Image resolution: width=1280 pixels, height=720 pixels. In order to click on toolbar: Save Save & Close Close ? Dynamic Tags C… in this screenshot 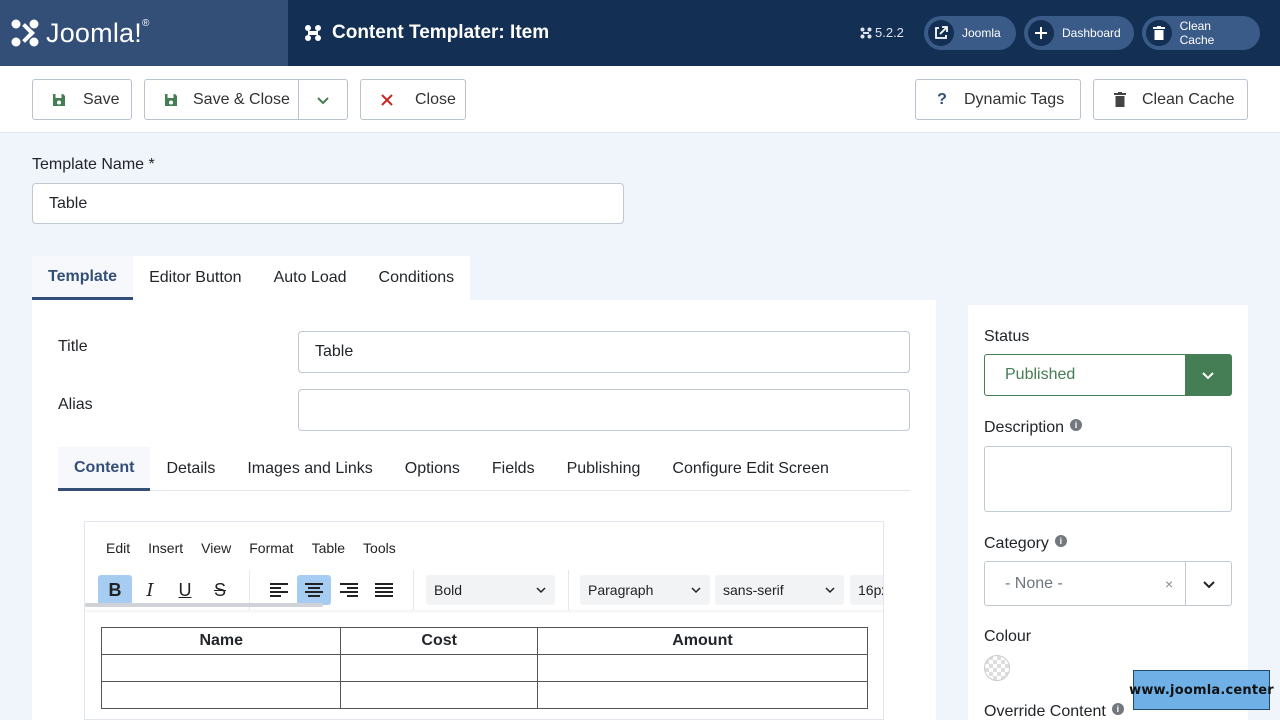, I will do `click(640, 99)`.